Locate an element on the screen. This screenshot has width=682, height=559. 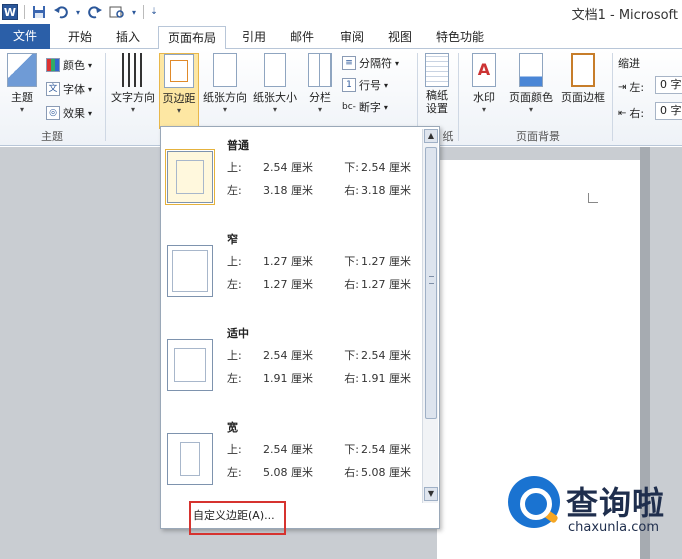
tab-references: 引用 is located at coordinates (254, 37).